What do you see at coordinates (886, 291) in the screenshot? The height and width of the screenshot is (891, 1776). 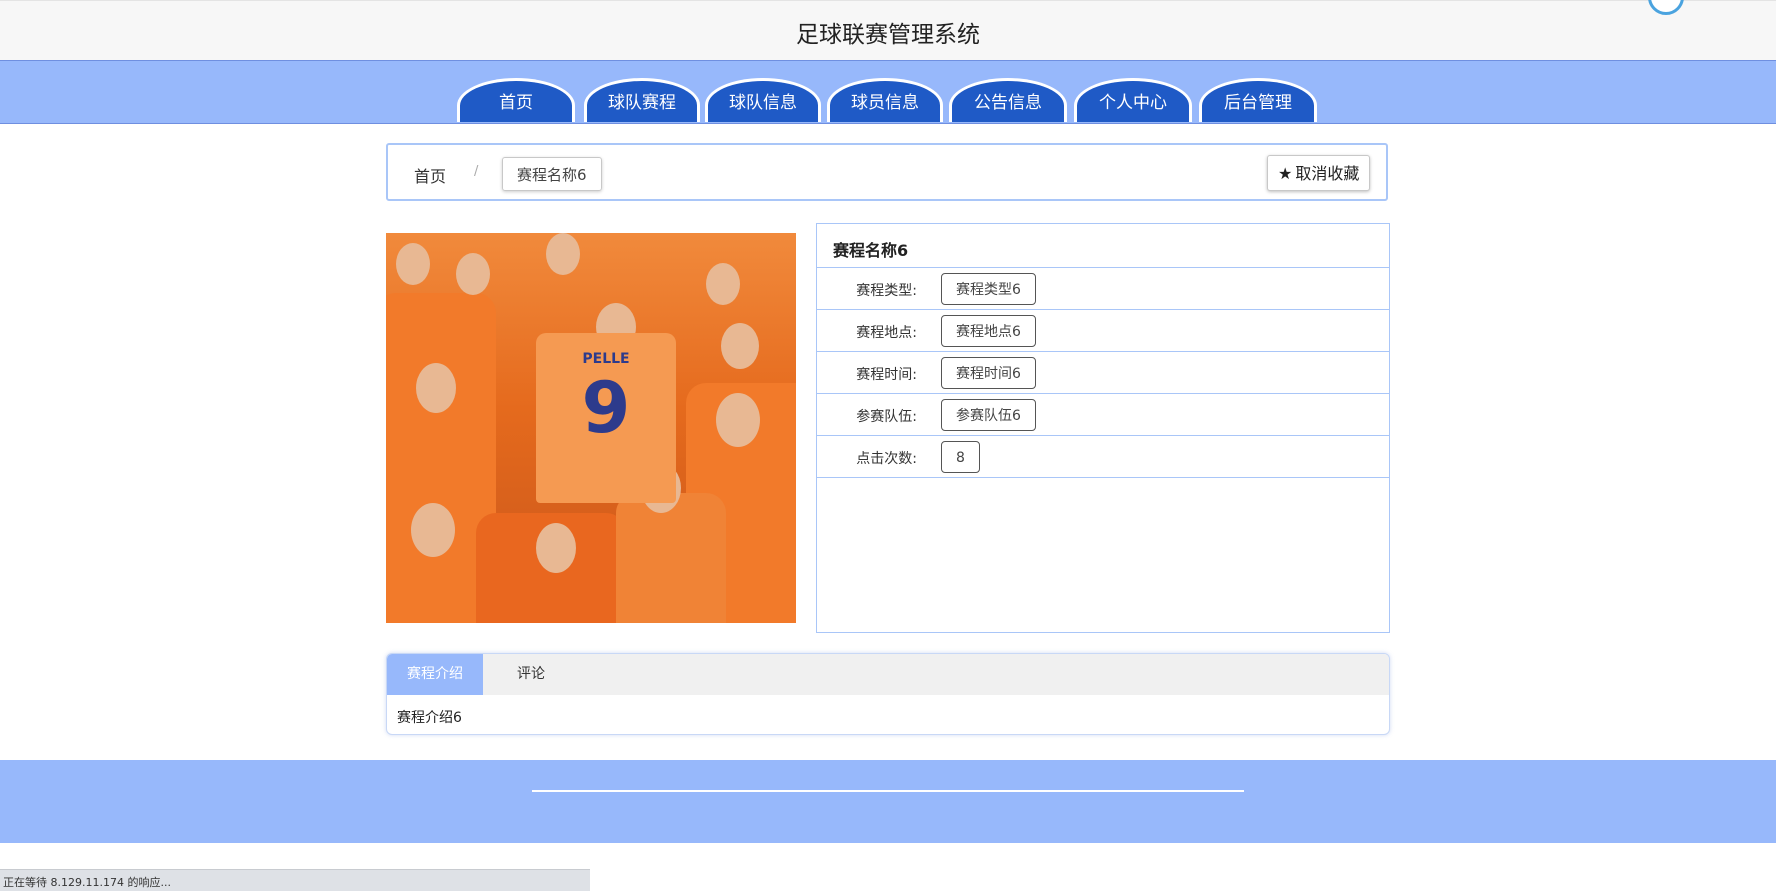 I see `detail-label: 赛程类型:` at bounding box center [886, 291].